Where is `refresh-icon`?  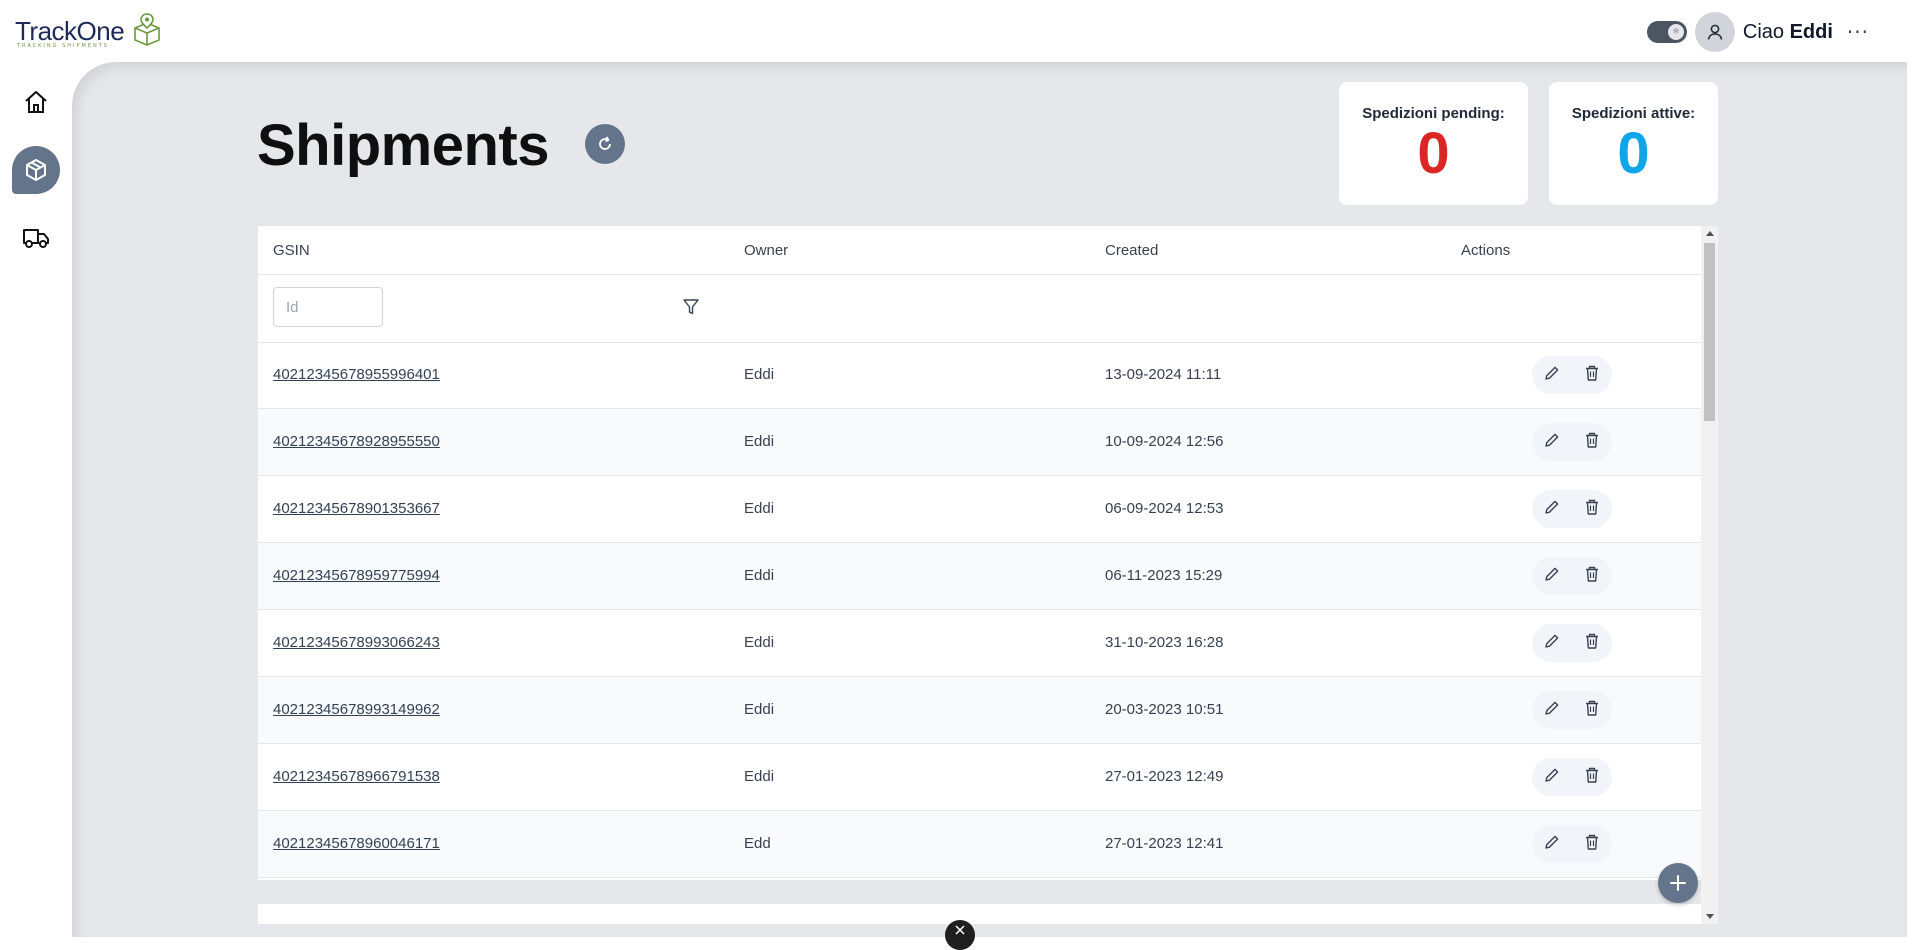
refresh-icon is located at coordinates (605, 143).